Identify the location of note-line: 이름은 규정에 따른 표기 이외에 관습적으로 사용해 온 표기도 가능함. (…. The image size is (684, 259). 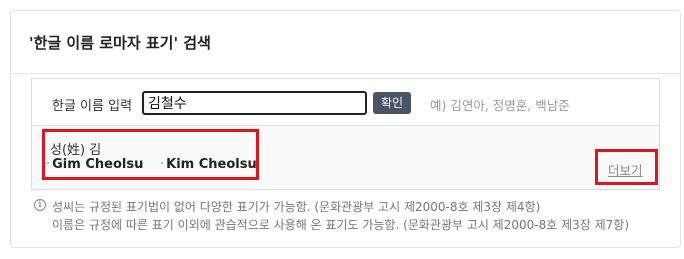
(340, 225).